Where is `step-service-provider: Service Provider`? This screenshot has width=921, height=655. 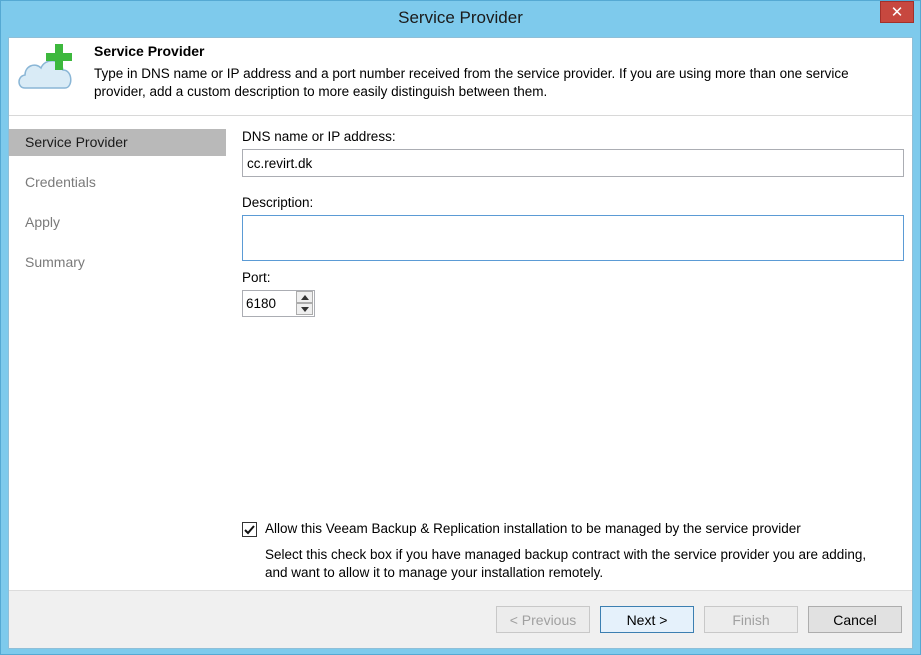
step-service-provider: Service Provider is located at coordinates (117, 142).